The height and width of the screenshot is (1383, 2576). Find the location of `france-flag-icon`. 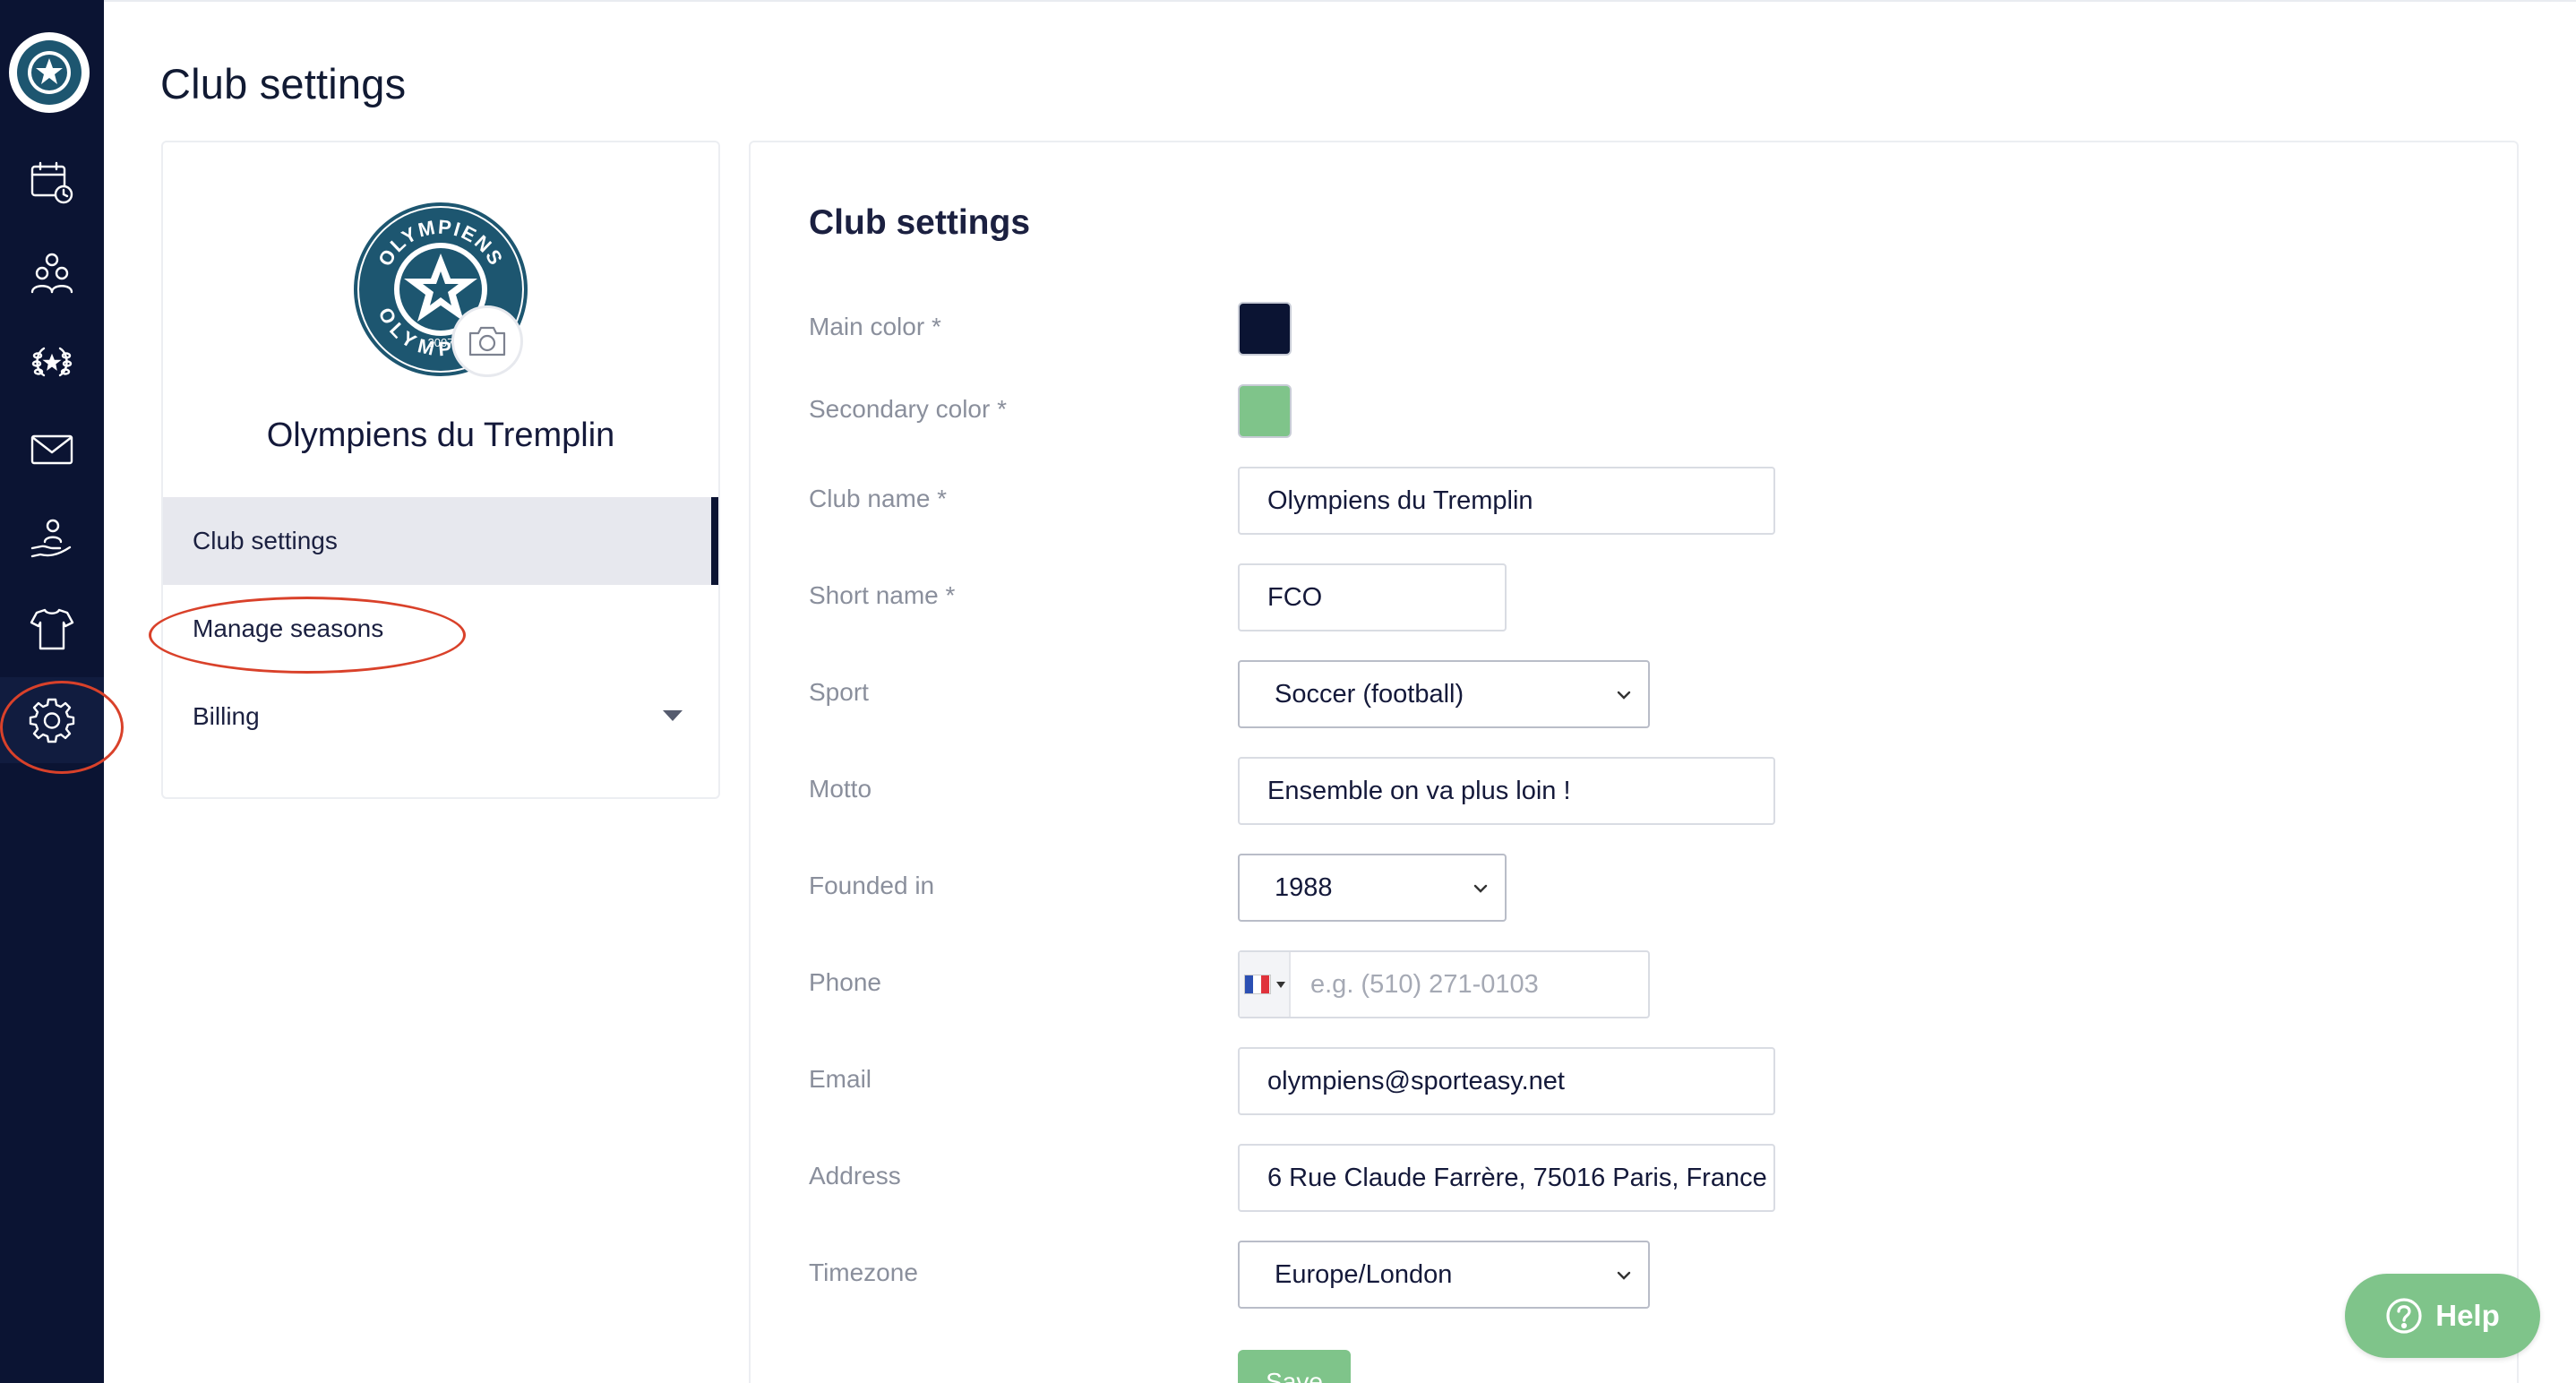

france-flag-icon is located at coordinates (1257, 984).